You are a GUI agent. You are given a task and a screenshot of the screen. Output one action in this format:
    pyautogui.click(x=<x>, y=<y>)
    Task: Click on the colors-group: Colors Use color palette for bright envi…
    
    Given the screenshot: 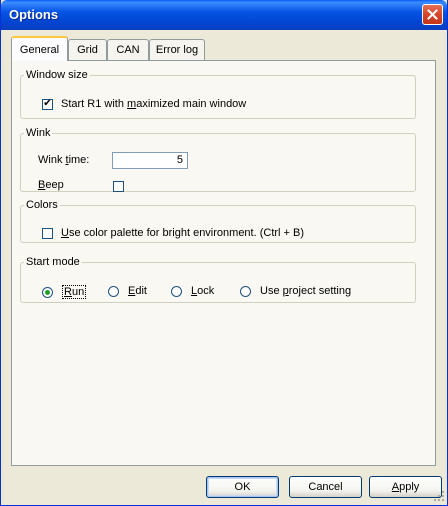 What is the action you would take?
    pyautogui.click(x=218, y=221)
    